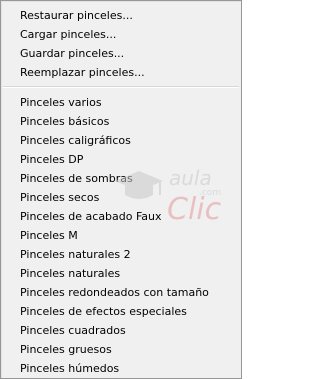  What do you see at coordinates (121, 330) in the screenshot?
I see `menu-item-pinceles-cuadrados: Pinceles cuadrados` at bounding box center [121, 330].